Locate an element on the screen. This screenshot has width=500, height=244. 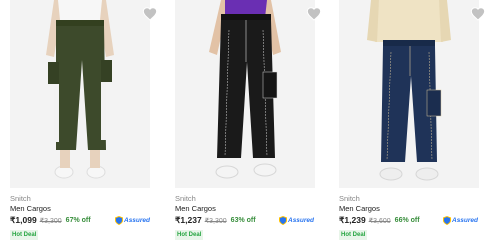
product-price: ₹1,099 is located at coordinates (23, 220).